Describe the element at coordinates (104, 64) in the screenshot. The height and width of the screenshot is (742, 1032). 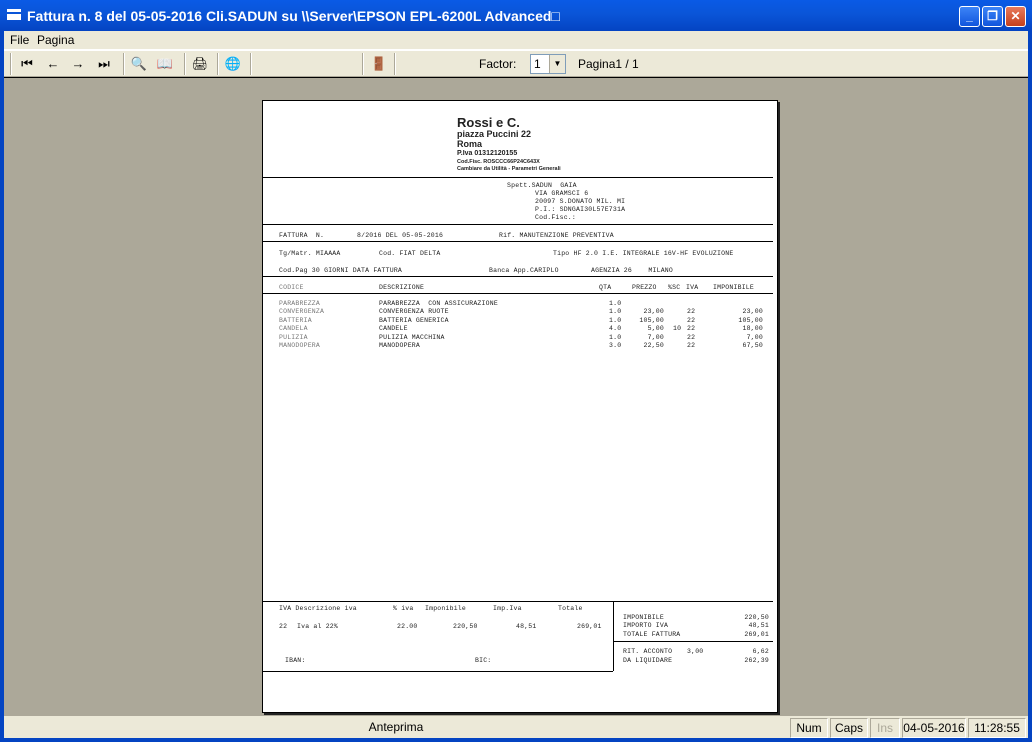
I see `last-page-icon: ⏭` at that location.